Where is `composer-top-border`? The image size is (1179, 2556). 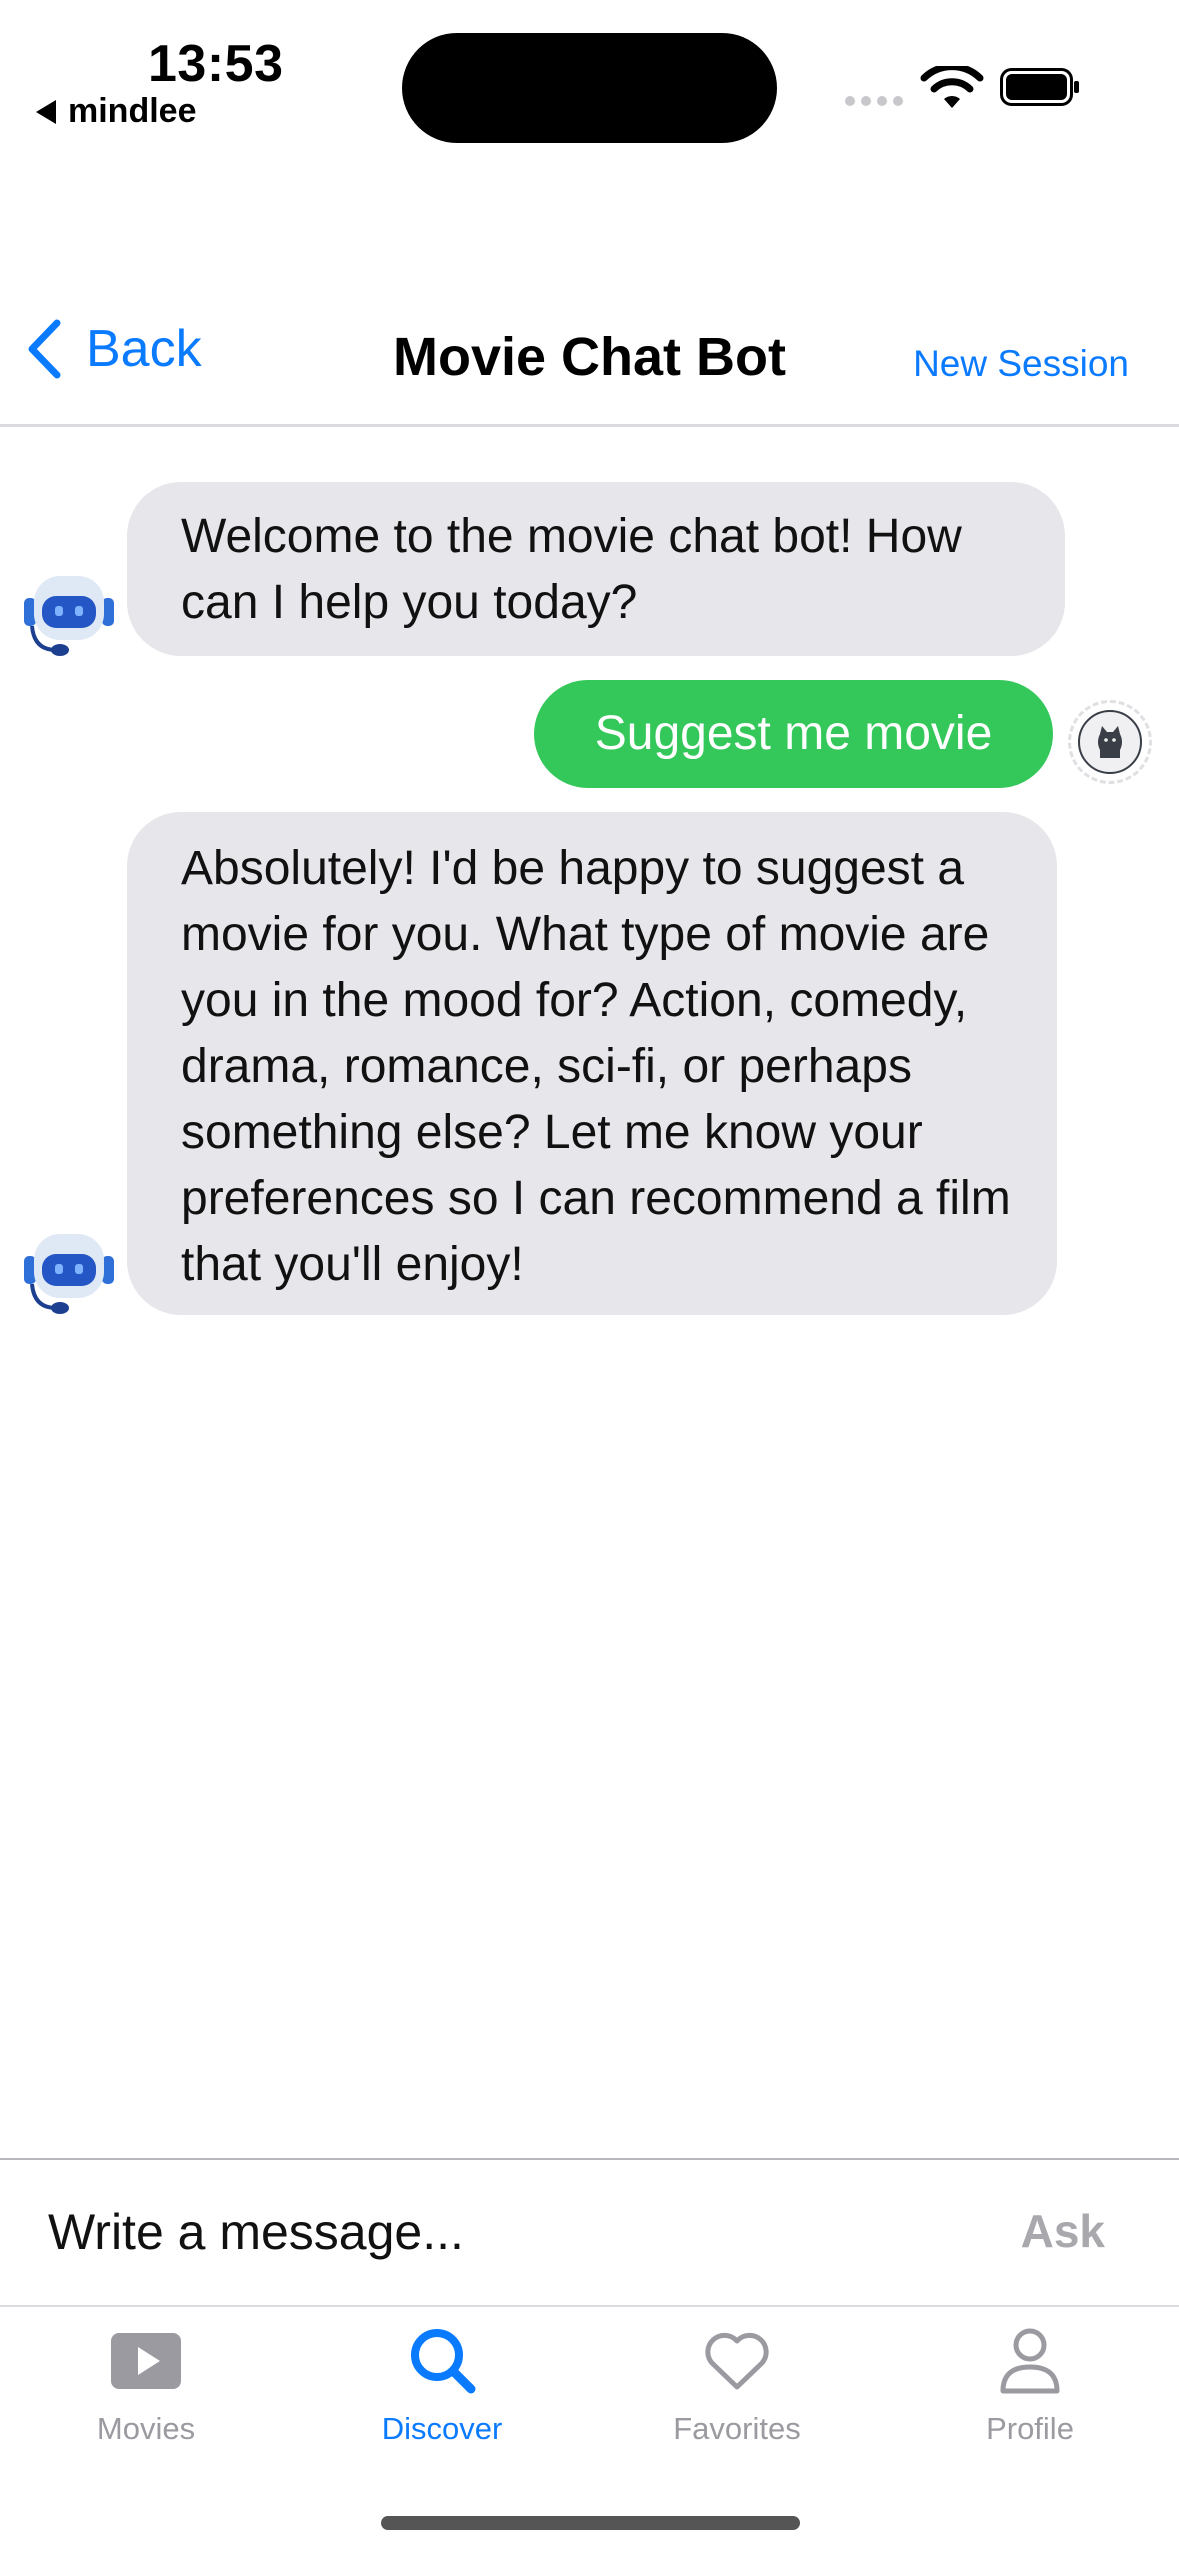 composer-top-border is located at coordinates (589, 2159).